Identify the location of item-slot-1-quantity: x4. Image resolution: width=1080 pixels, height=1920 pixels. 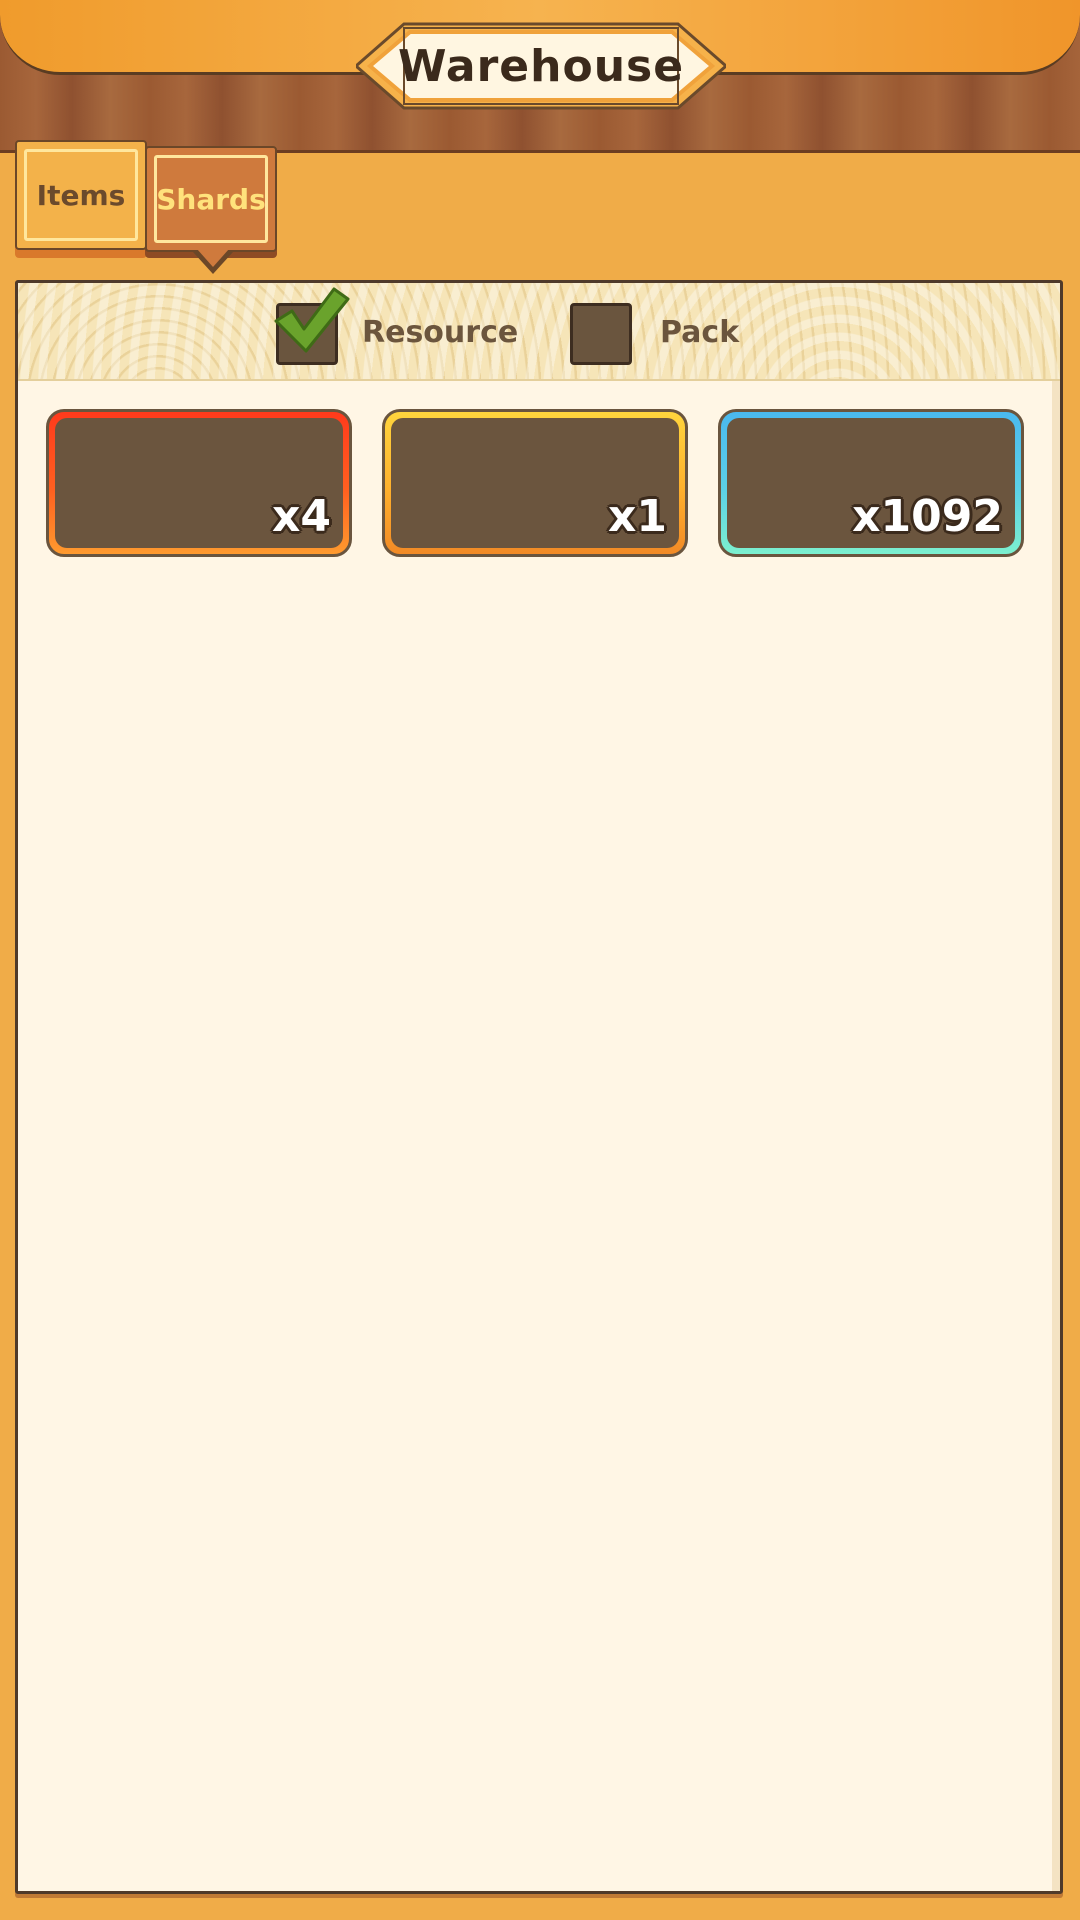
(301, 516).